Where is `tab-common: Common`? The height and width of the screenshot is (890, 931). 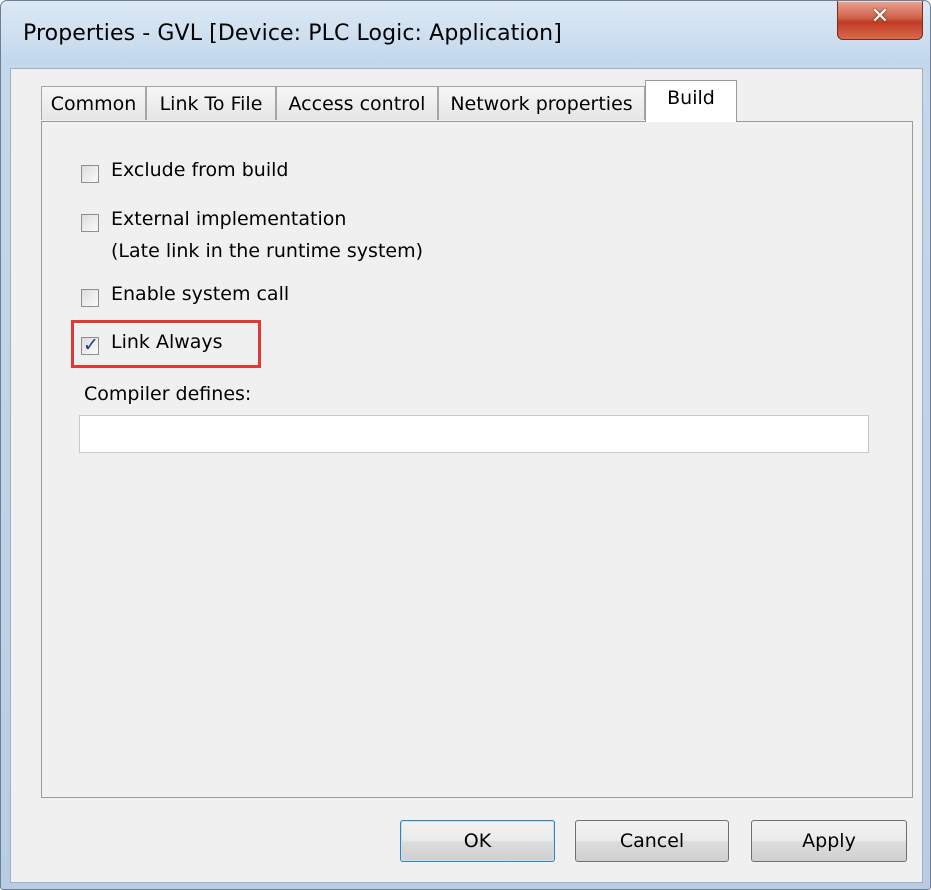 tab-common: Common is located at coordinates (93, 103).